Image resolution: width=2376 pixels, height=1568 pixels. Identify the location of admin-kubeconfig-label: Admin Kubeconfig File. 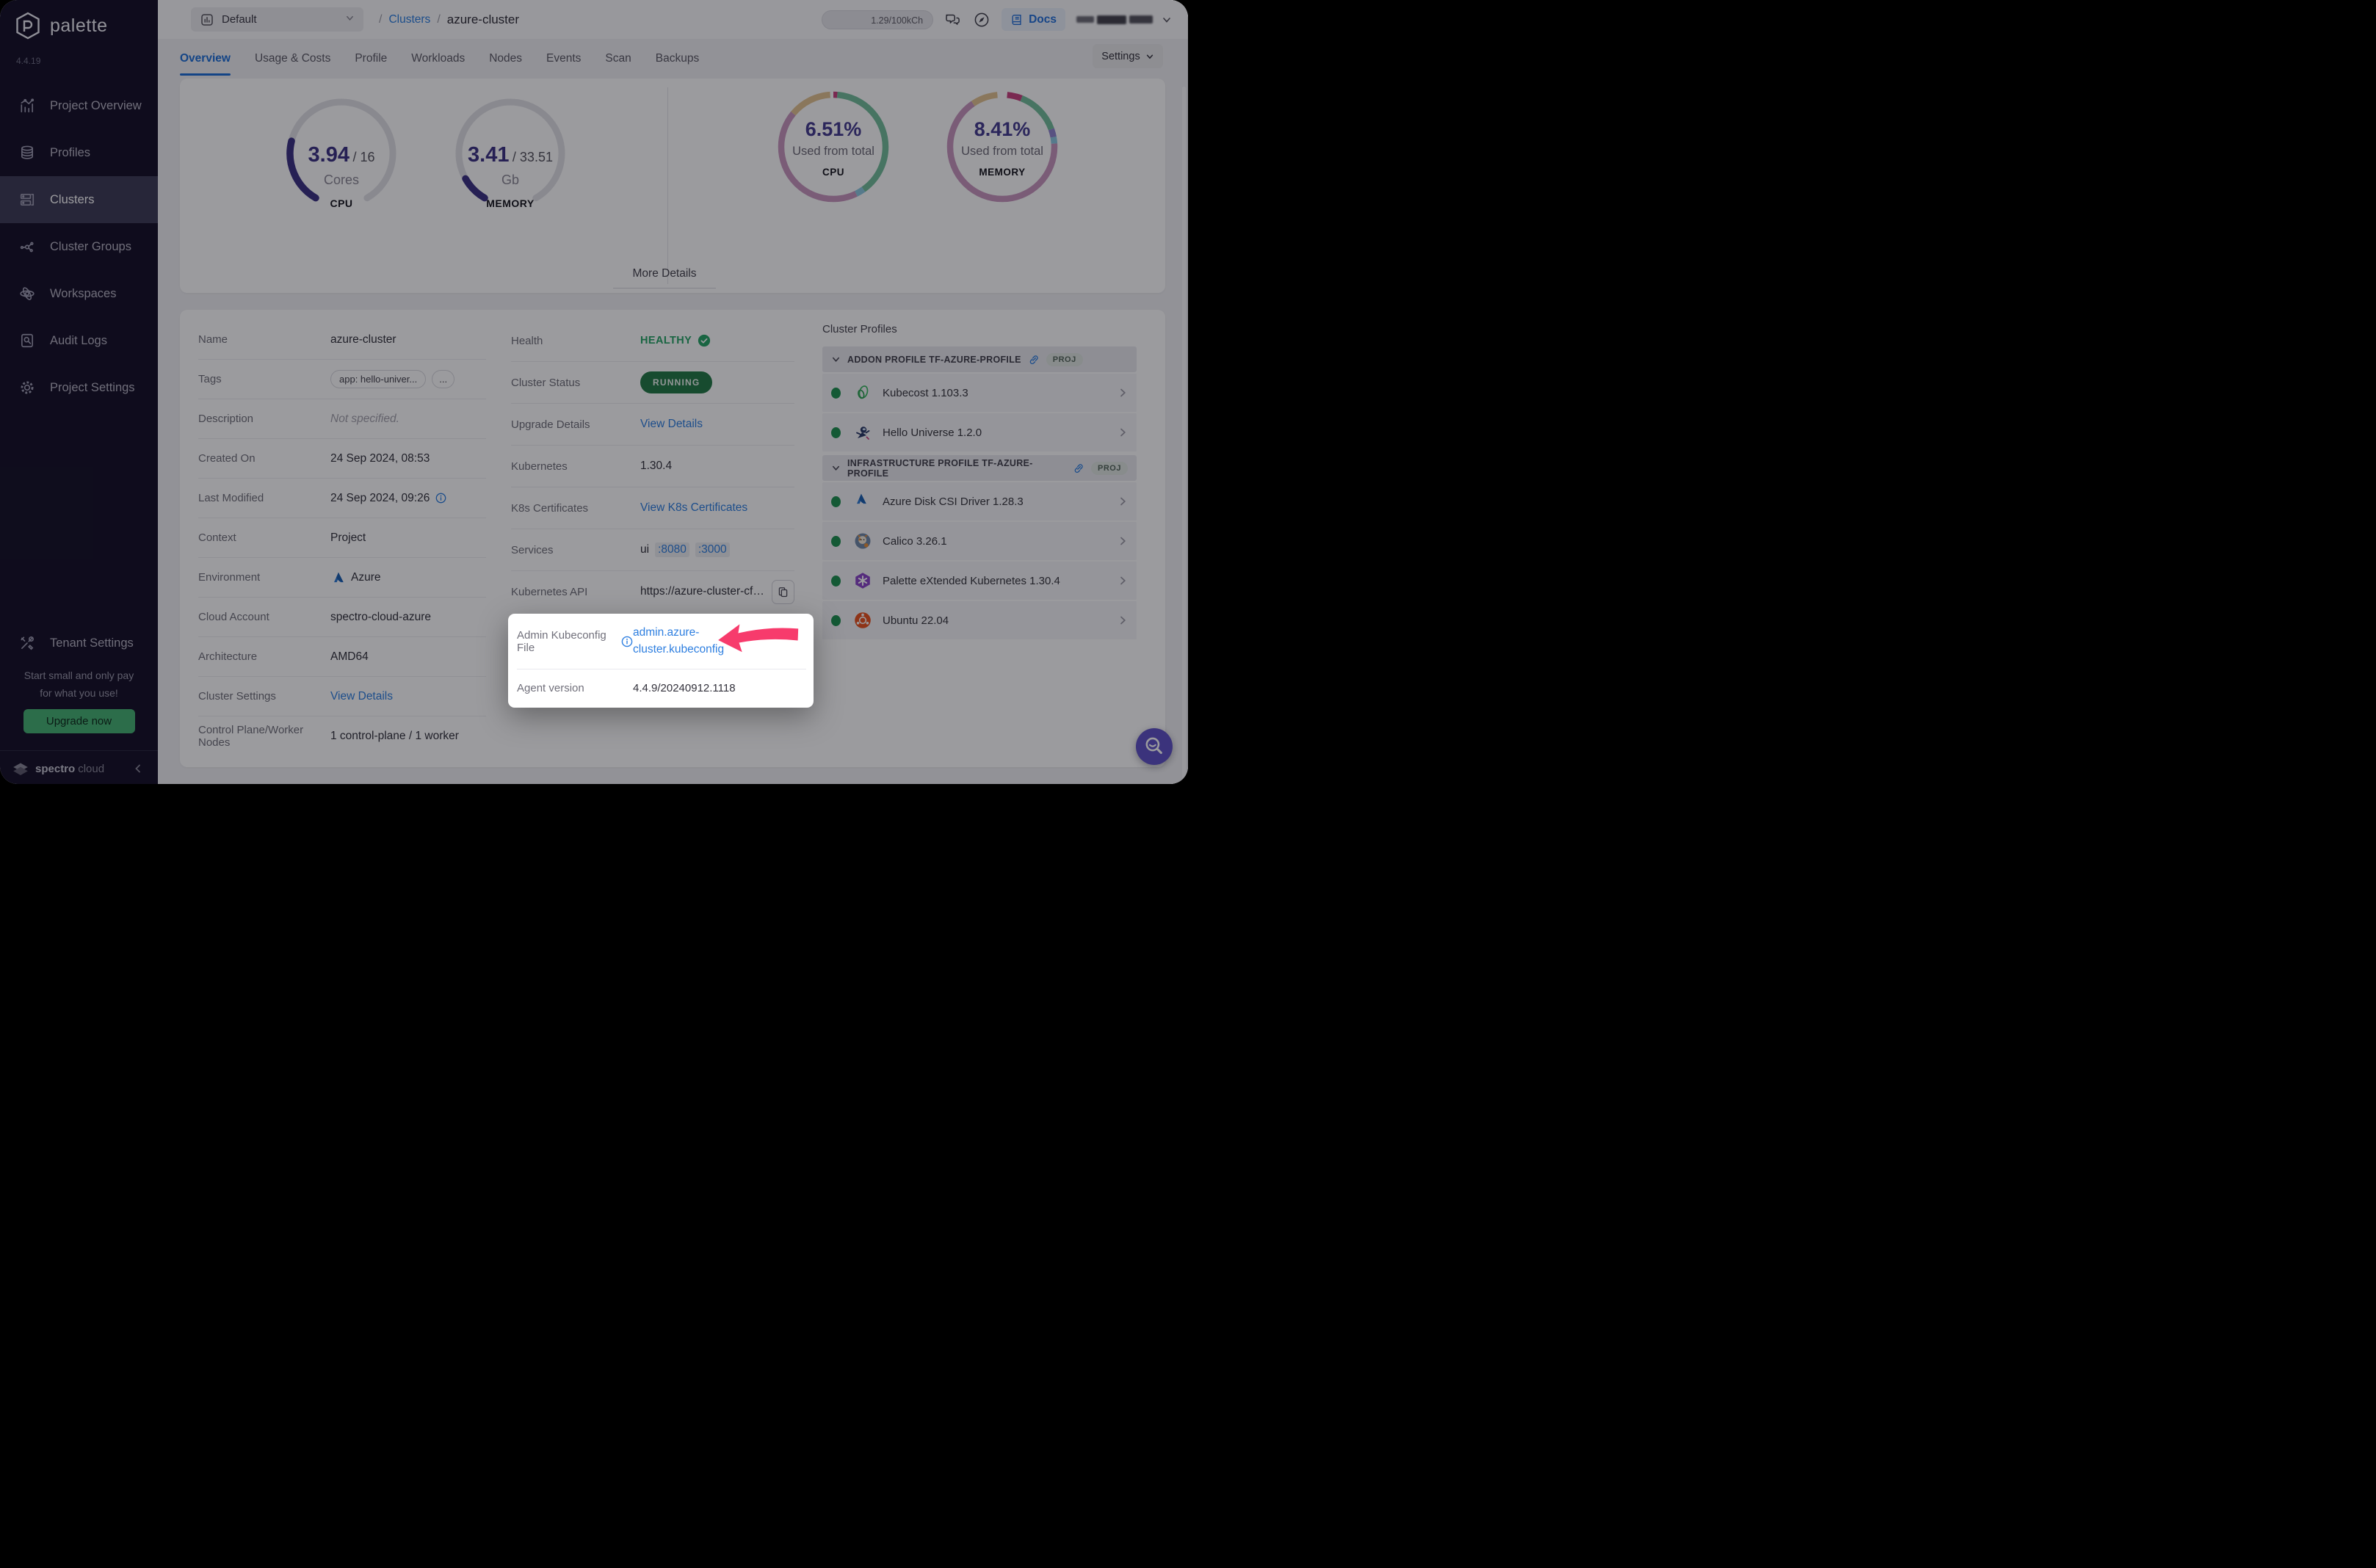
(575, 641).